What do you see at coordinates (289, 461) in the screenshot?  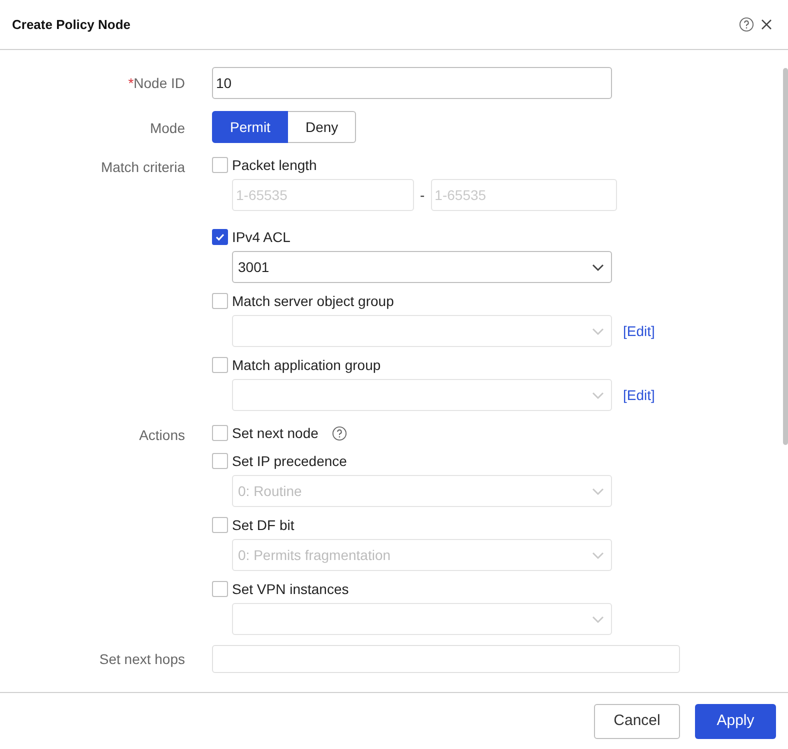 I see `checkbox-label: Set IP precedence` at bounding box center [289, 461].